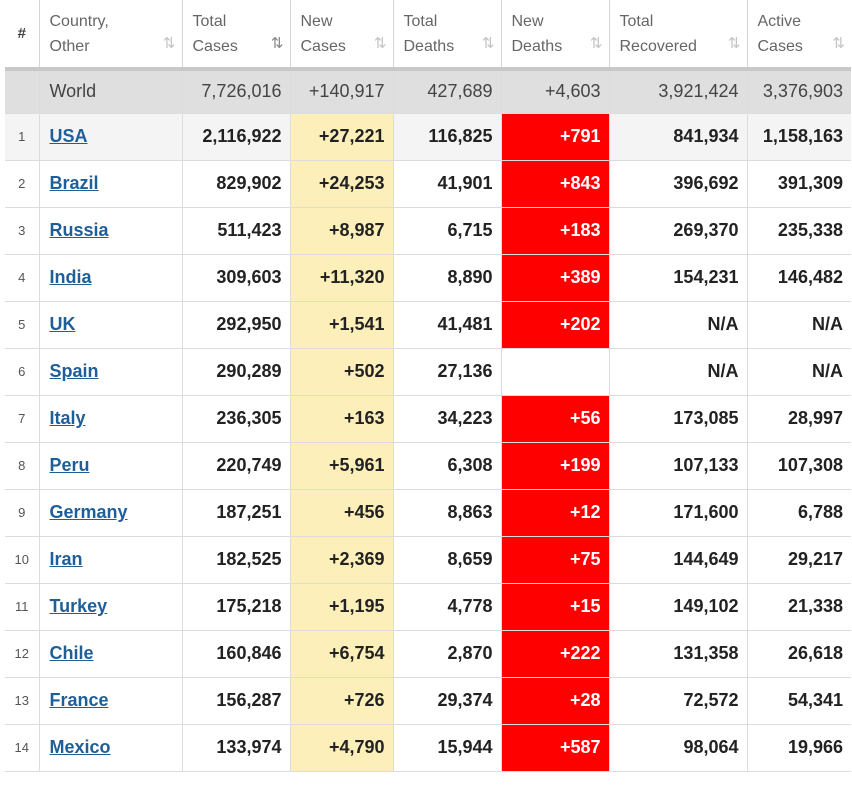  Describe the element at coordinates (79, 606) in the screenshot. I see `country-link: Turkey` at that location.